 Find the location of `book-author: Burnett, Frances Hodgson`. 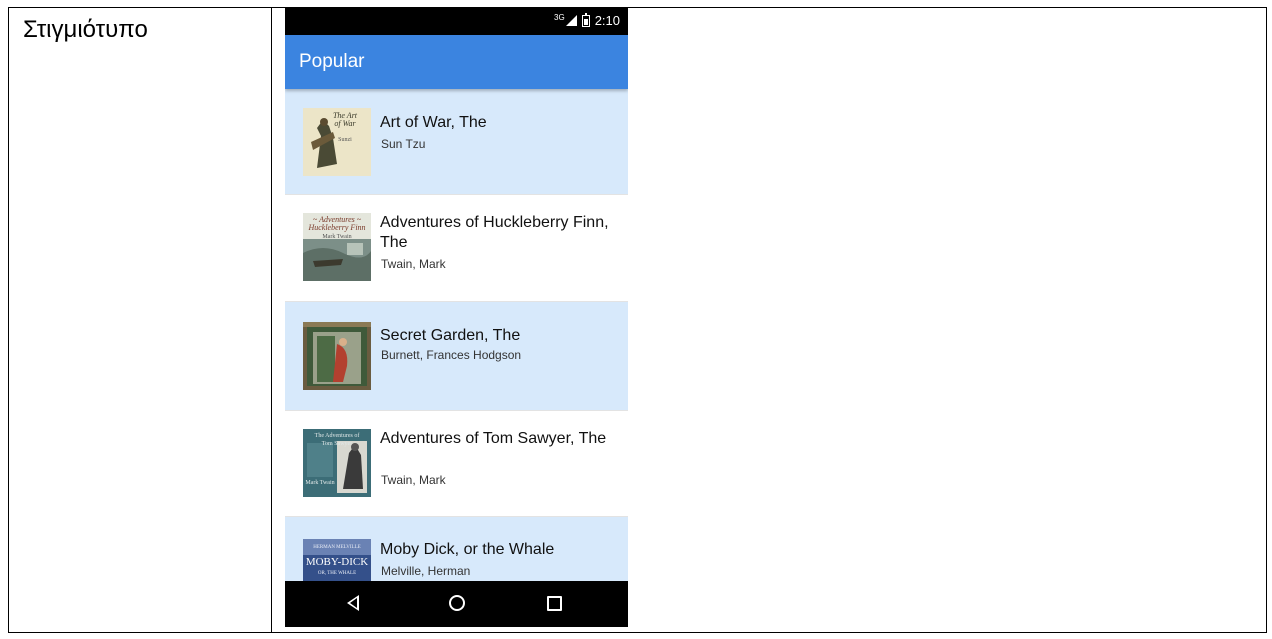

book-author: Burnett, Frances Hodgson is located at coordinates (451, 355).